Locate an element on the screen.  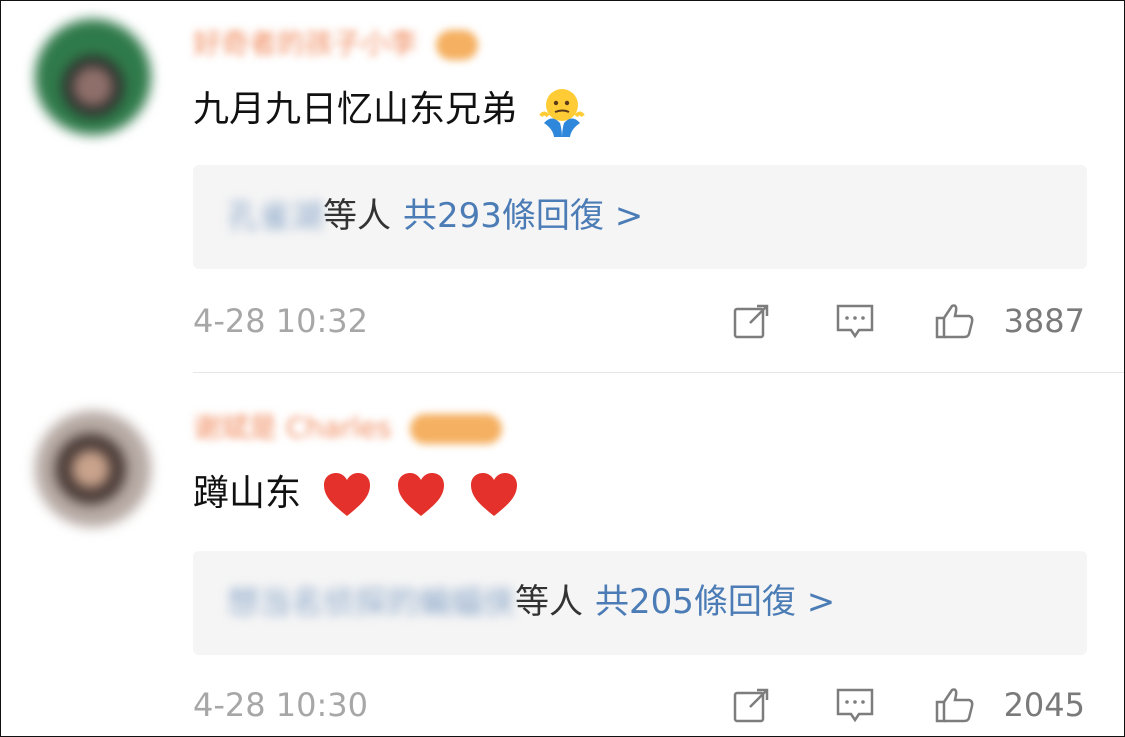
reply-row: 想当名侦探的蝙蝠侠等人 共205條回復 > is located at coordinates (531, 601).